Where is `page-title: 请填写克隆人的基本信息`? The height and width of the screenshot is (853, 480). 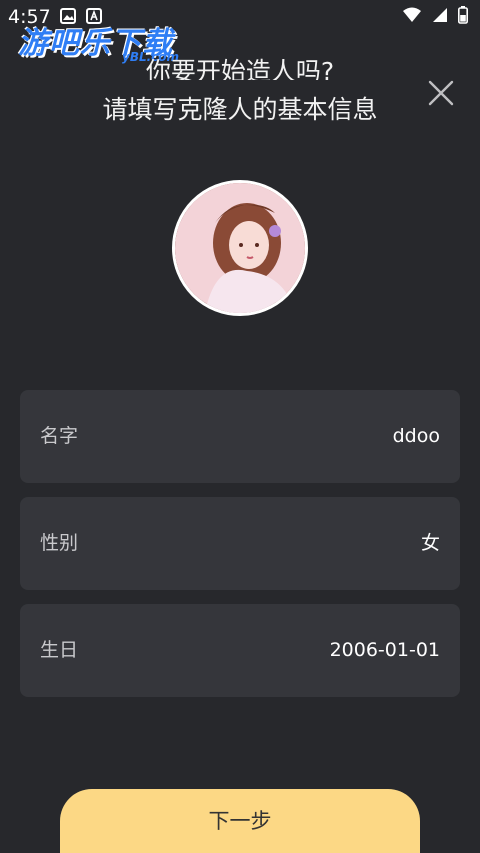
page-title: 请填写克隆人的基本信息 is located at coordinates (240, 109).